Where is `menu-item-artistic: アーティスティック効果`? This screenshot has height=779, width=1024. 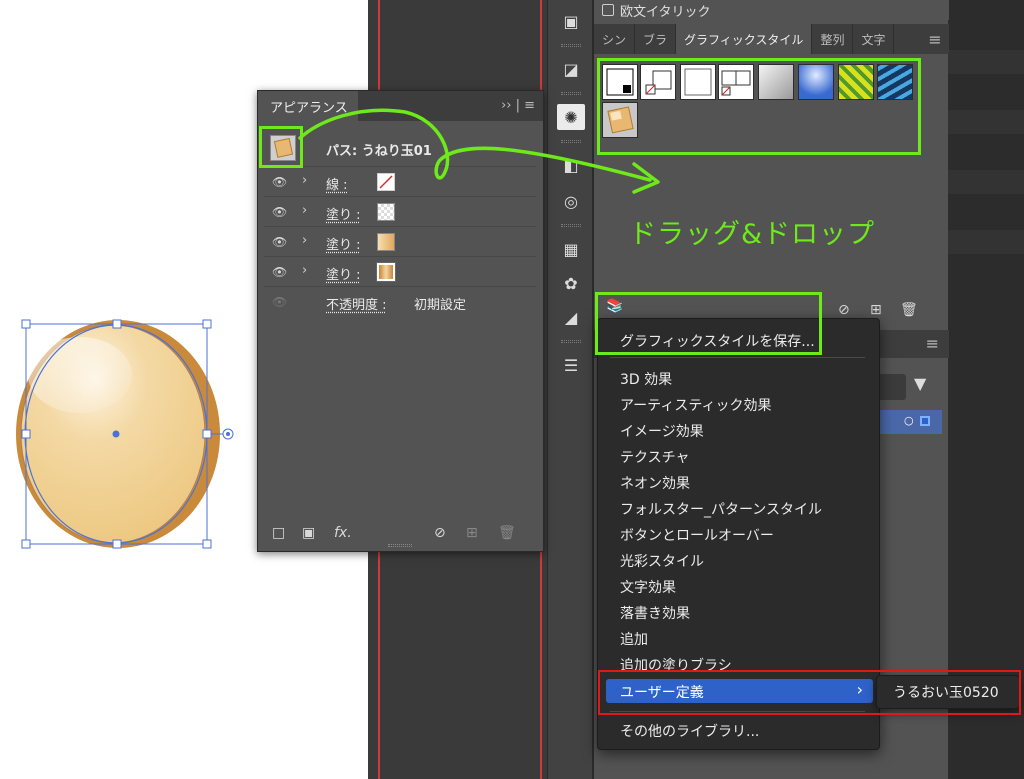 menu-item-artistic: アーティスティック効果 is located at coordinates (695, 405).